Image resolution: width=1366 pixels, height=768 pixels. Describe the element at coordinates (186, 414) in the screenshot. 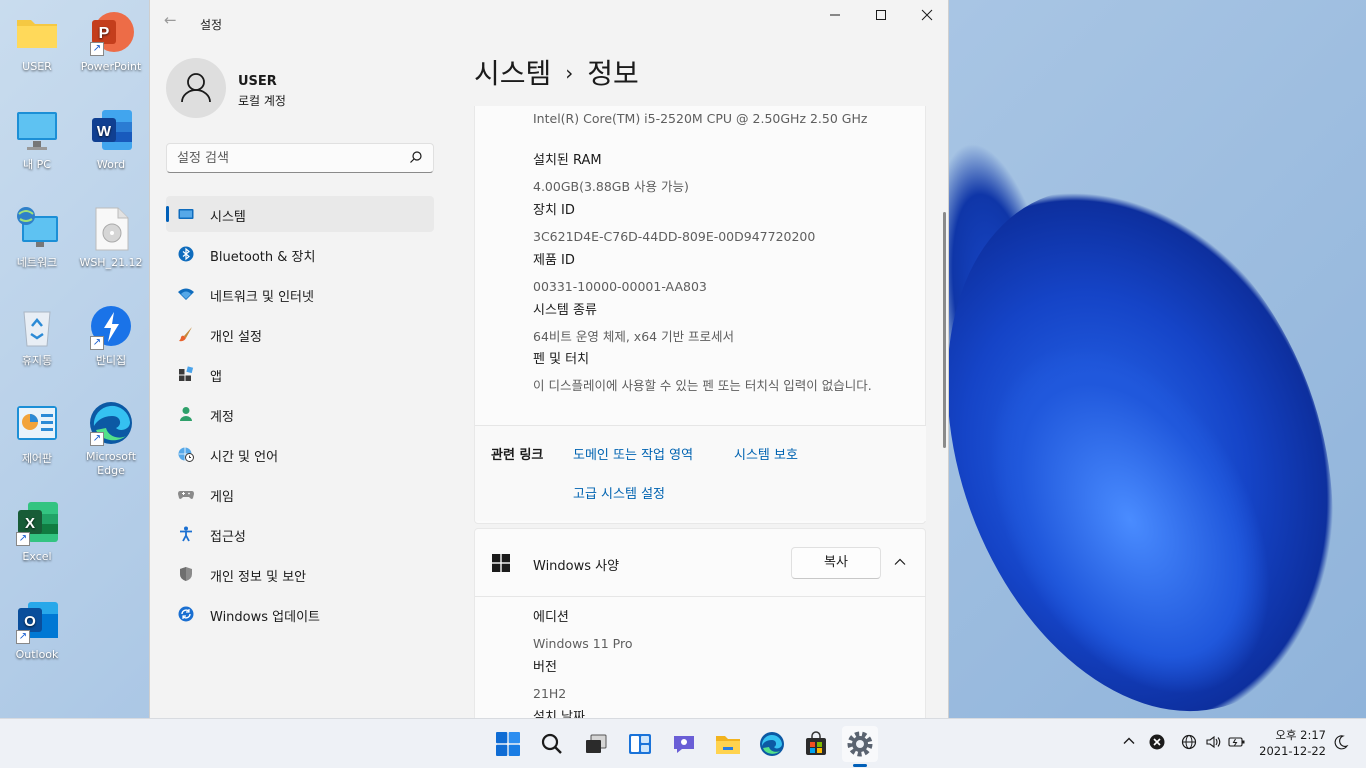

I see `person-icon` at that location.